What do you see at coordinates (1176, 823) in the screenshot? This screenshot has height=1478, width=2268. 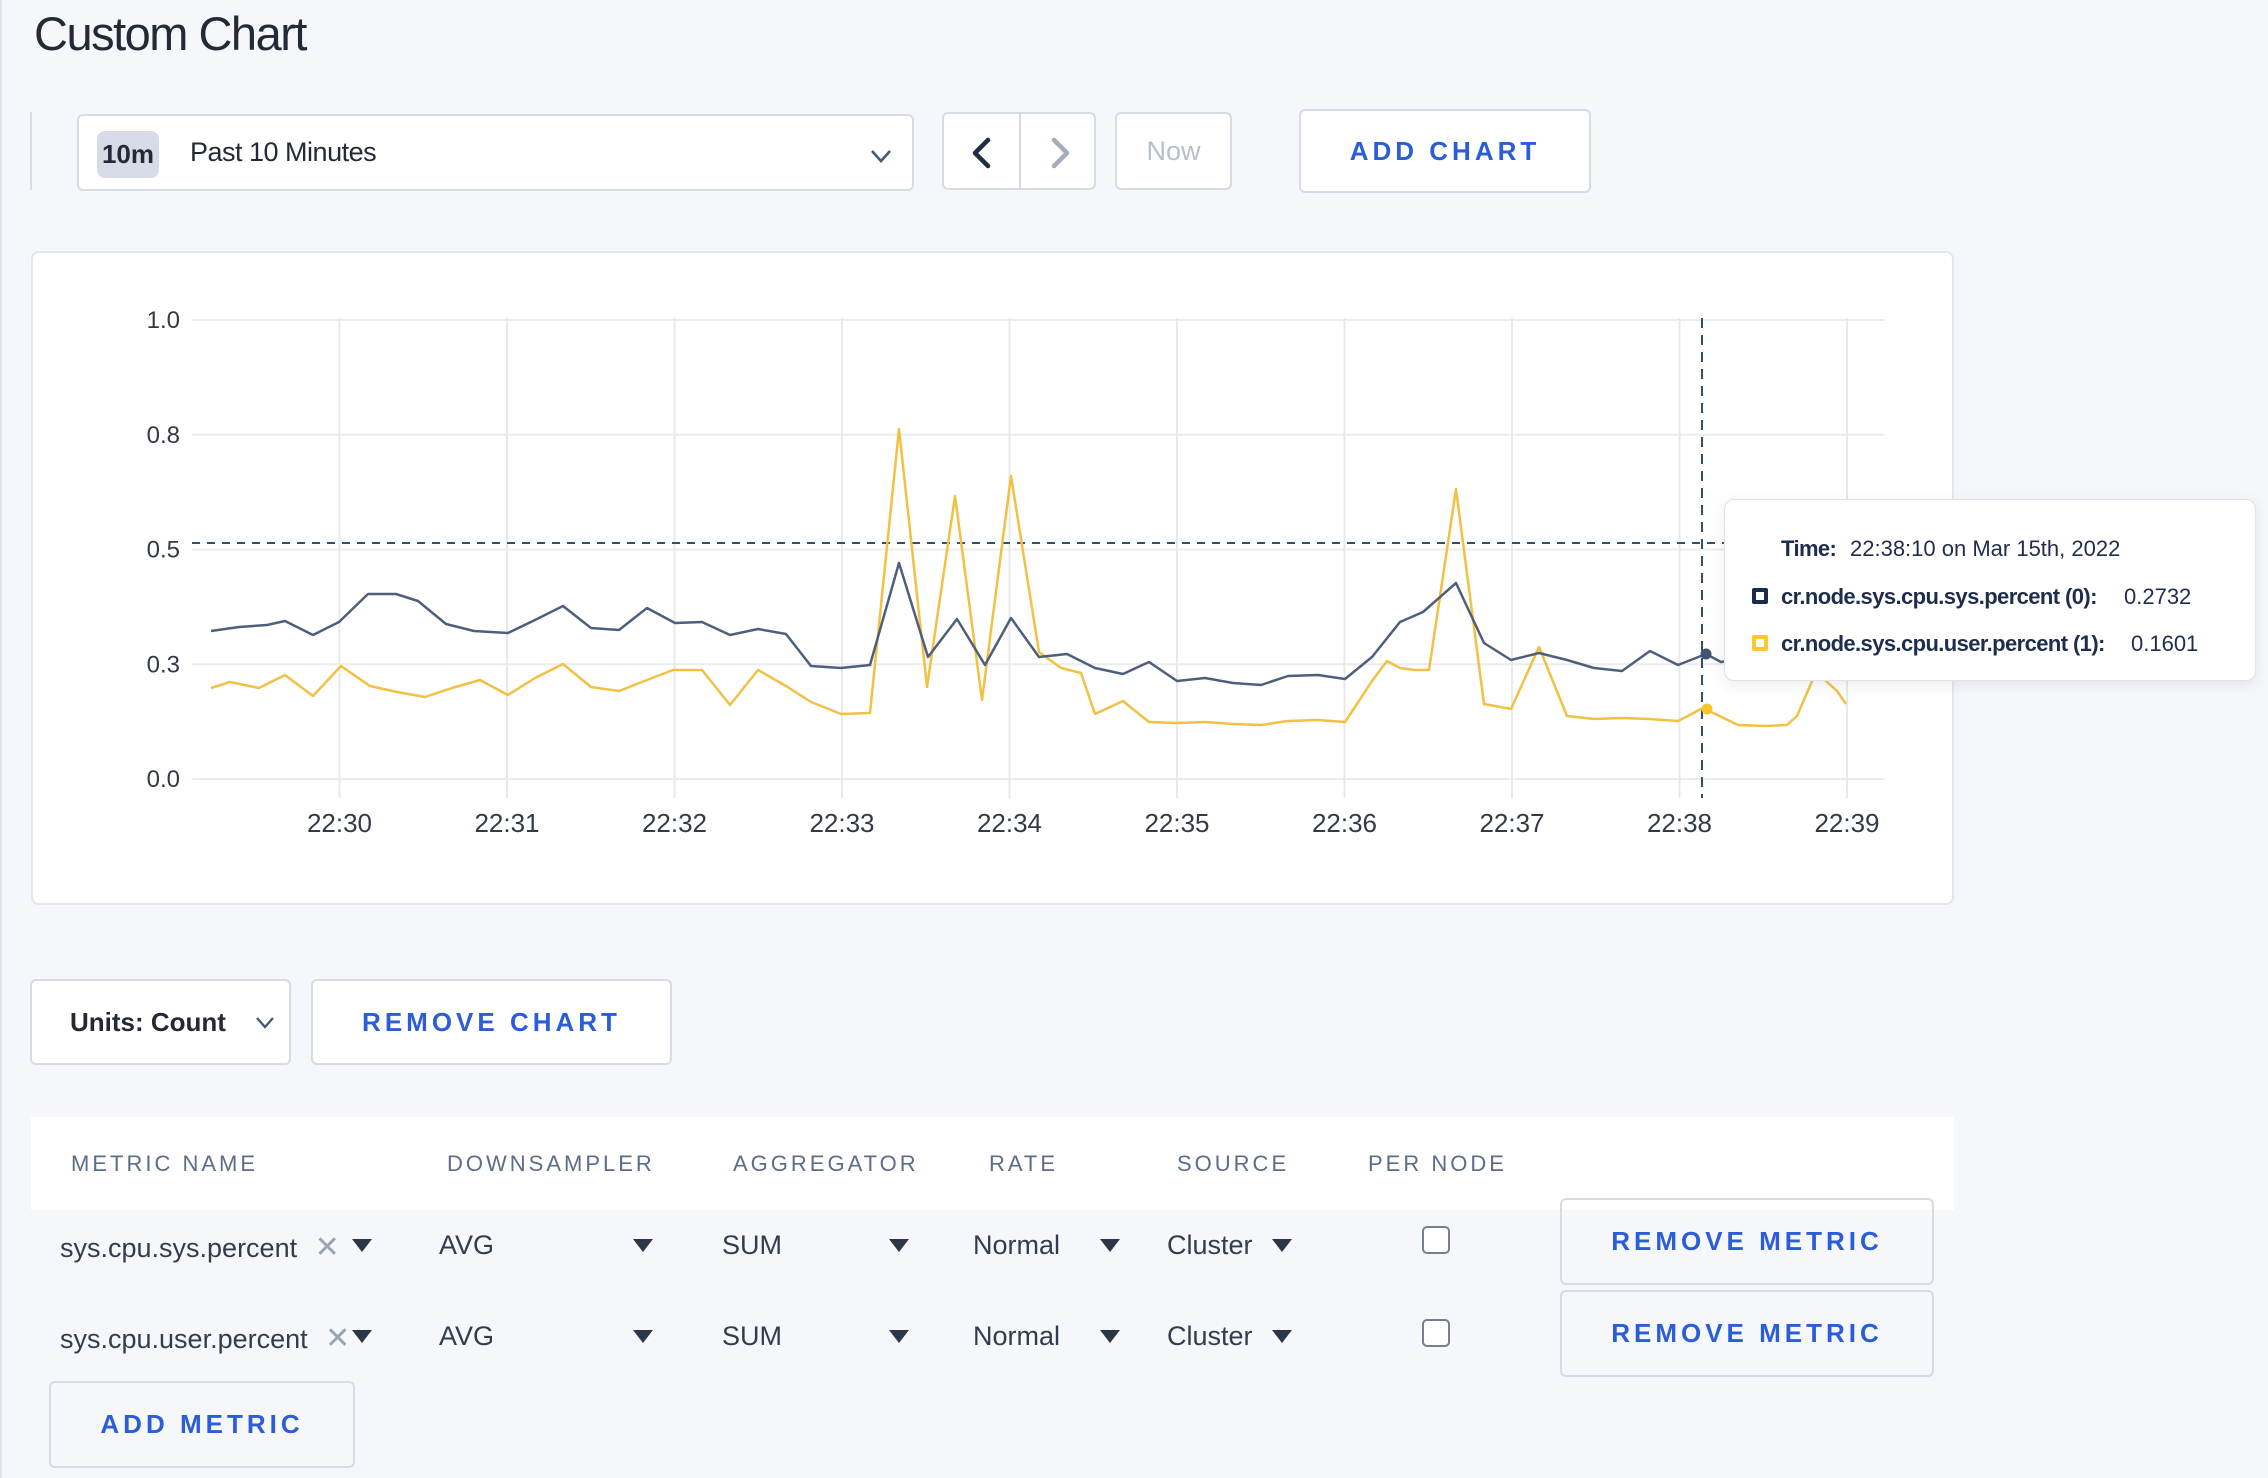 I see `svg-text: 22:35` at bounding box center [1176, 823].